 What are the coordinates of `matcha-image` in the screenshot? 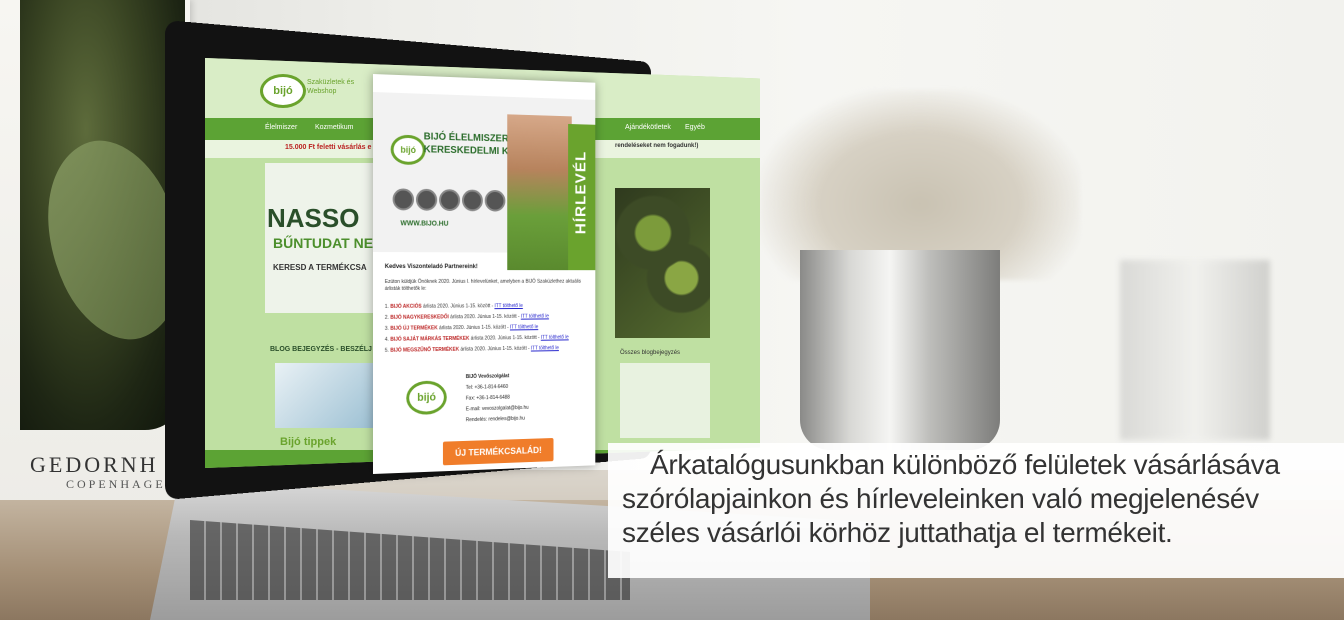 It's located at (662, 263).